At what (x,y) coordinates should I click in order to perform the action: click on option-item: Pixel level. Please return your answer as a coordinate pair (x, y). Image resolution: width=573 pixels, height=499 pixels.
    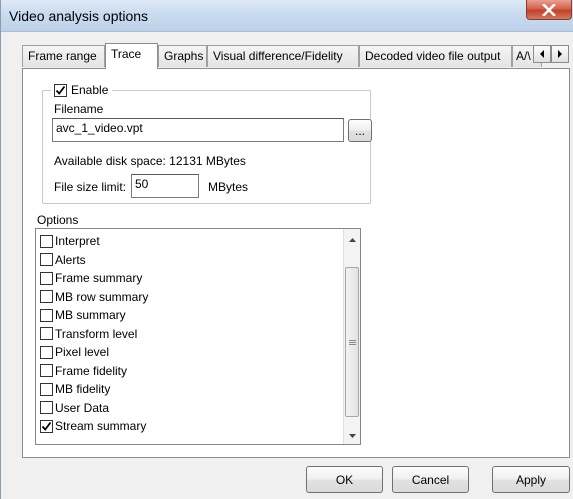
    Looking at the image, I should click on (74, 352).